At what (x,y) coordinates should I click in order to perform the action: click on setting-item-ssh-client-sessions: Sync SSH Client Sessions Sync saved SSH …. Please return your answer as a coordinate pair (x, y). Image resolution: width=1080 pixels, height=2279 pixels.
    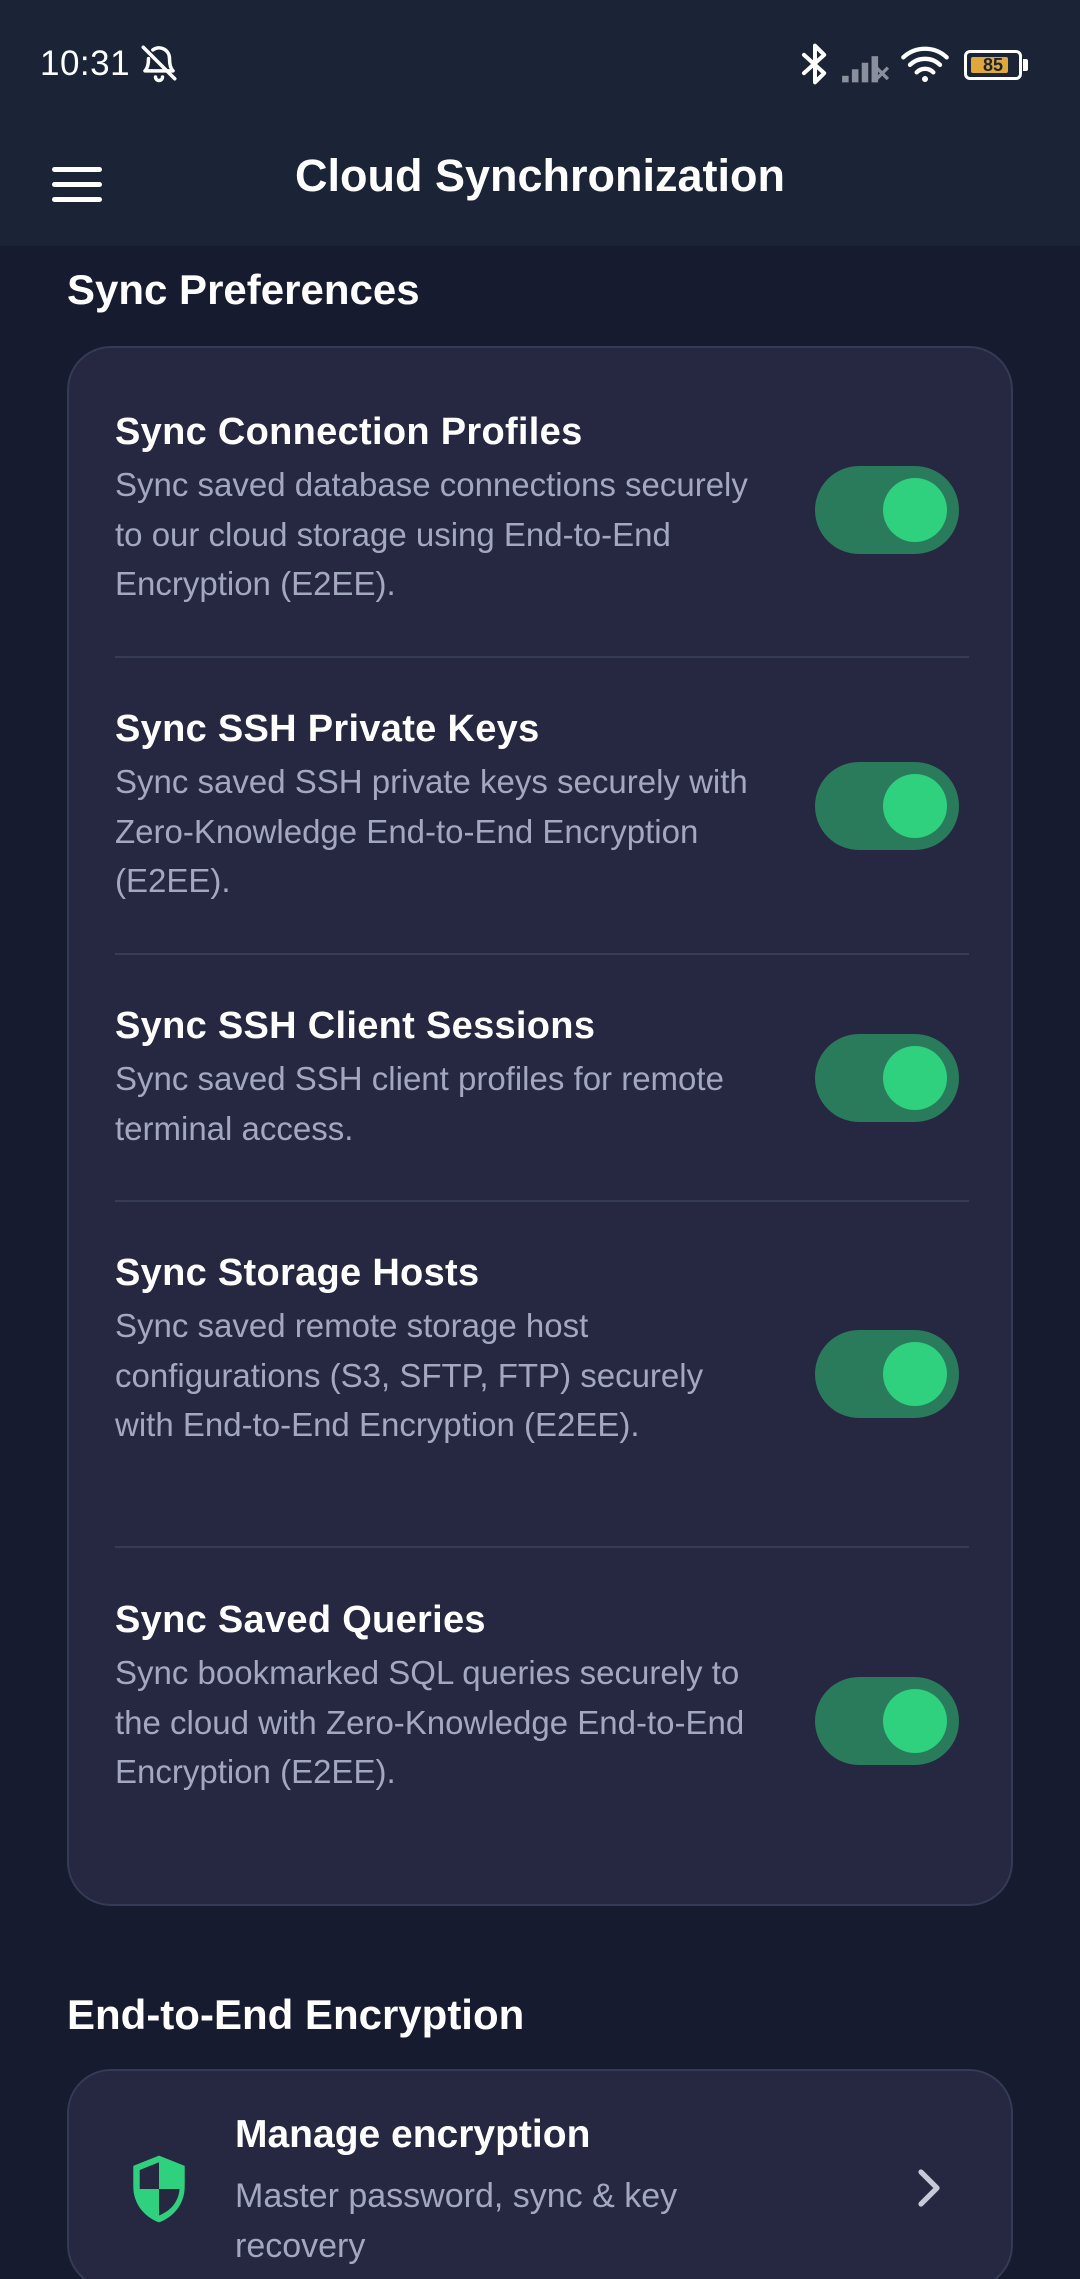
    Looking at the image, I should click on (525, 1077).